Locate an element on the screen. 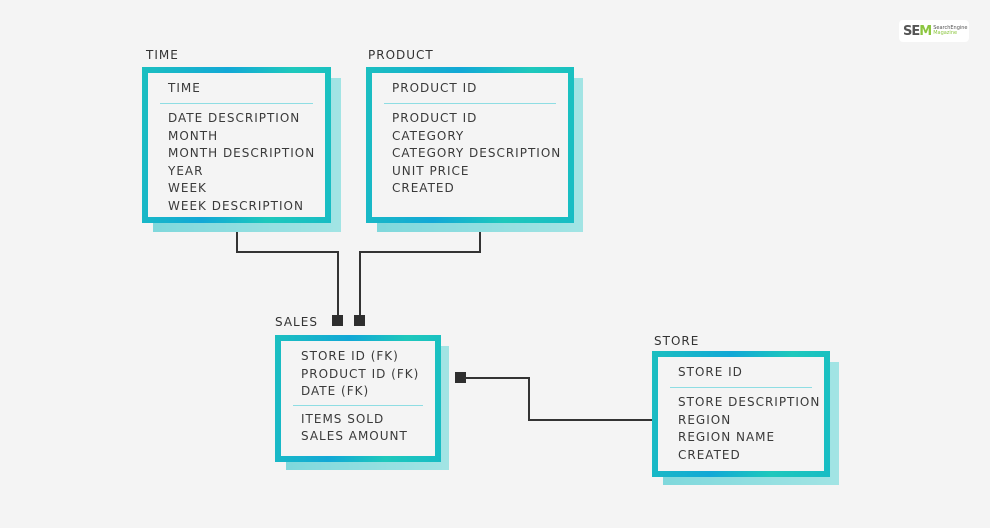 The height and width of the screenshot is (528, 990). table-label-time: TIME is located at coordinates (162, 55).